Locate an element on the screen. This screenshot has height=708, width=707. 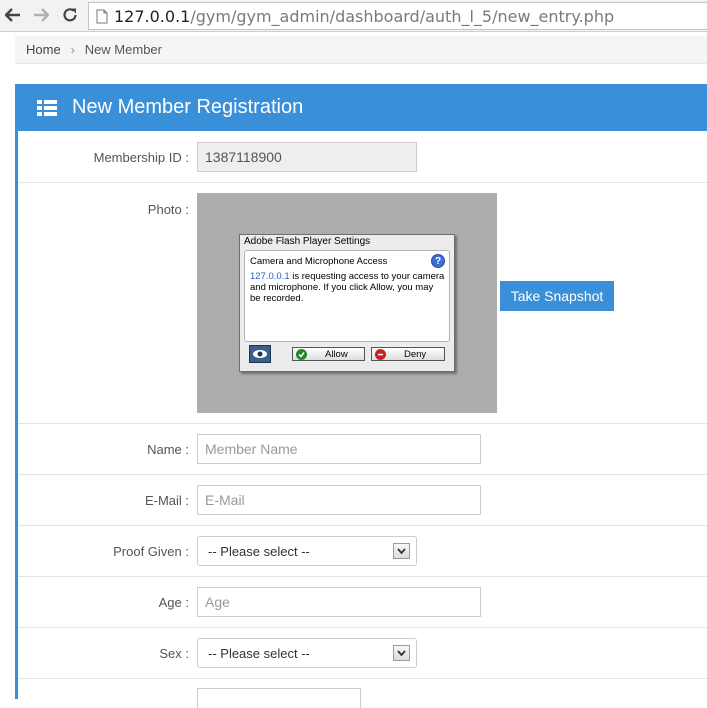
proof-label: Proof Given : is located at coordinates (151, 551).